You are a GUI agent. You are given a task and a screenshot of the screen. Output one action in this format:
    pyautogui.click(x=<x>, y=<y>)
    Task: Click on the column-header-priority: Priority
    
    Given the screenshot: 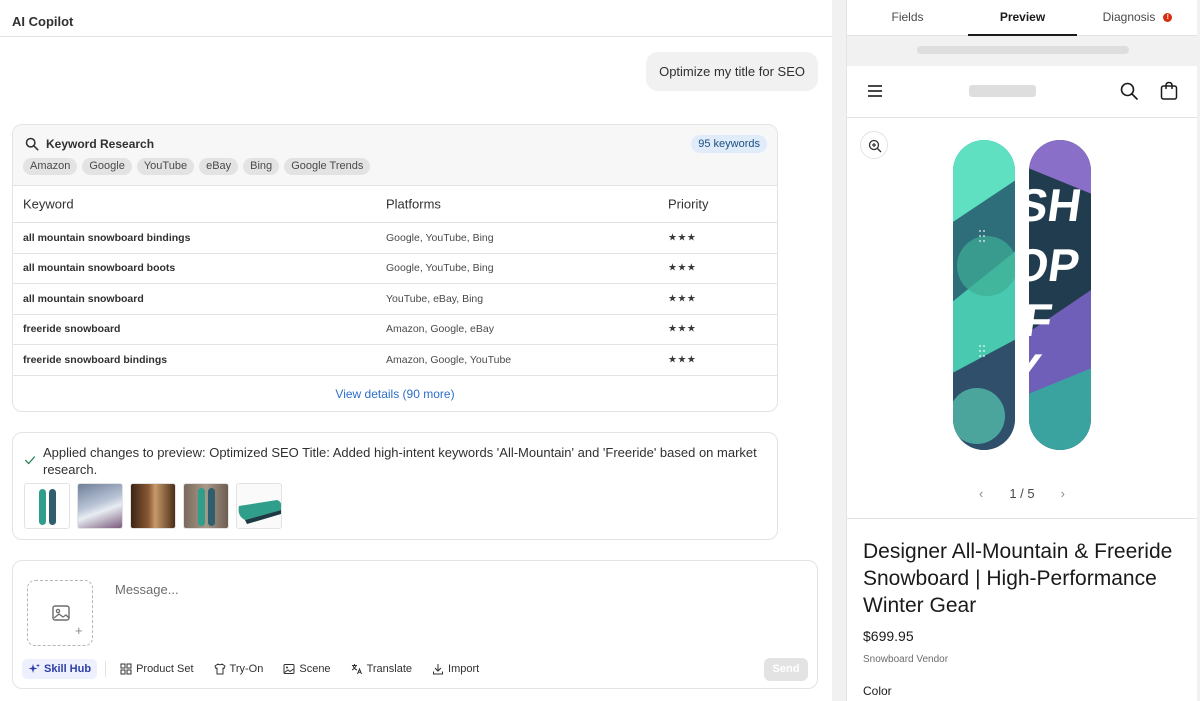 What is the action you would take?
    pyautogui.click(x=688, y=204)
    